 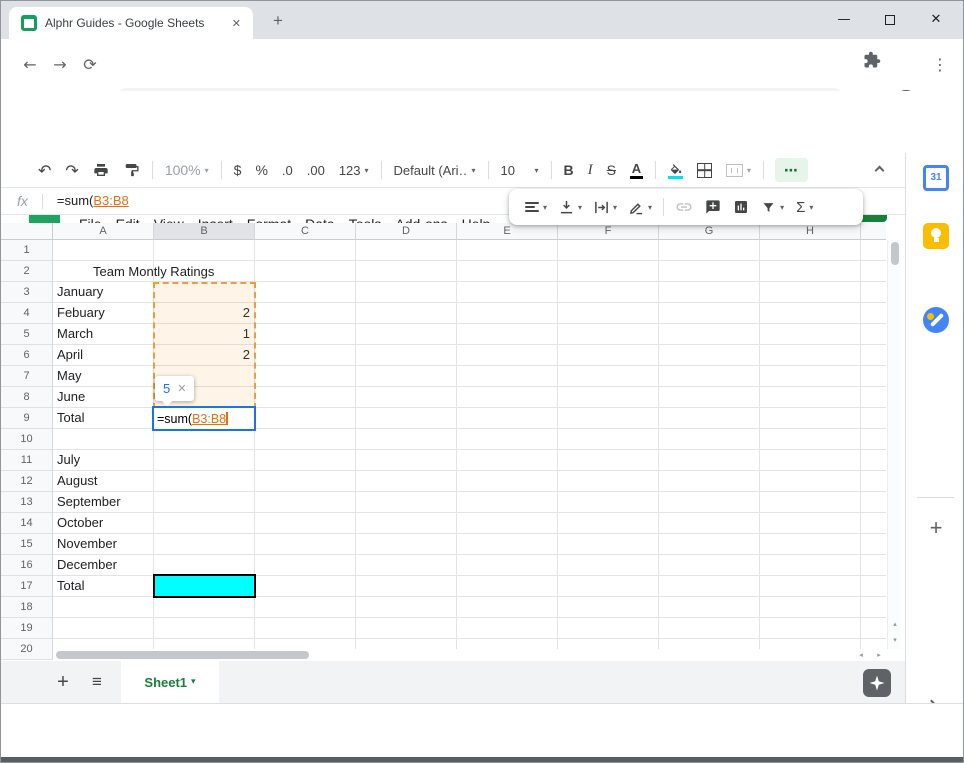 I want to click on reload-button: ⟳, so click(x=90, y=65).